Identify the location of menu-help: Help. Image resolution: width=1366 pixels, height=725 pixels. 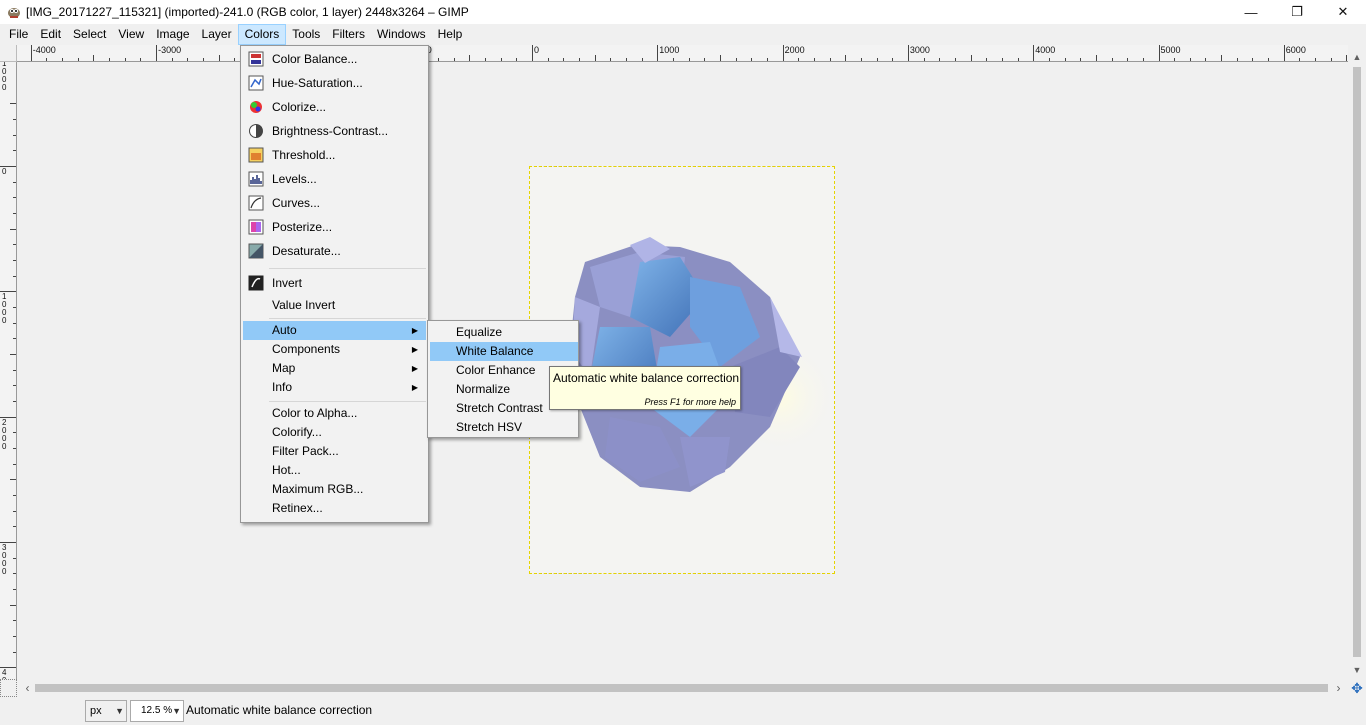
(450, 34).